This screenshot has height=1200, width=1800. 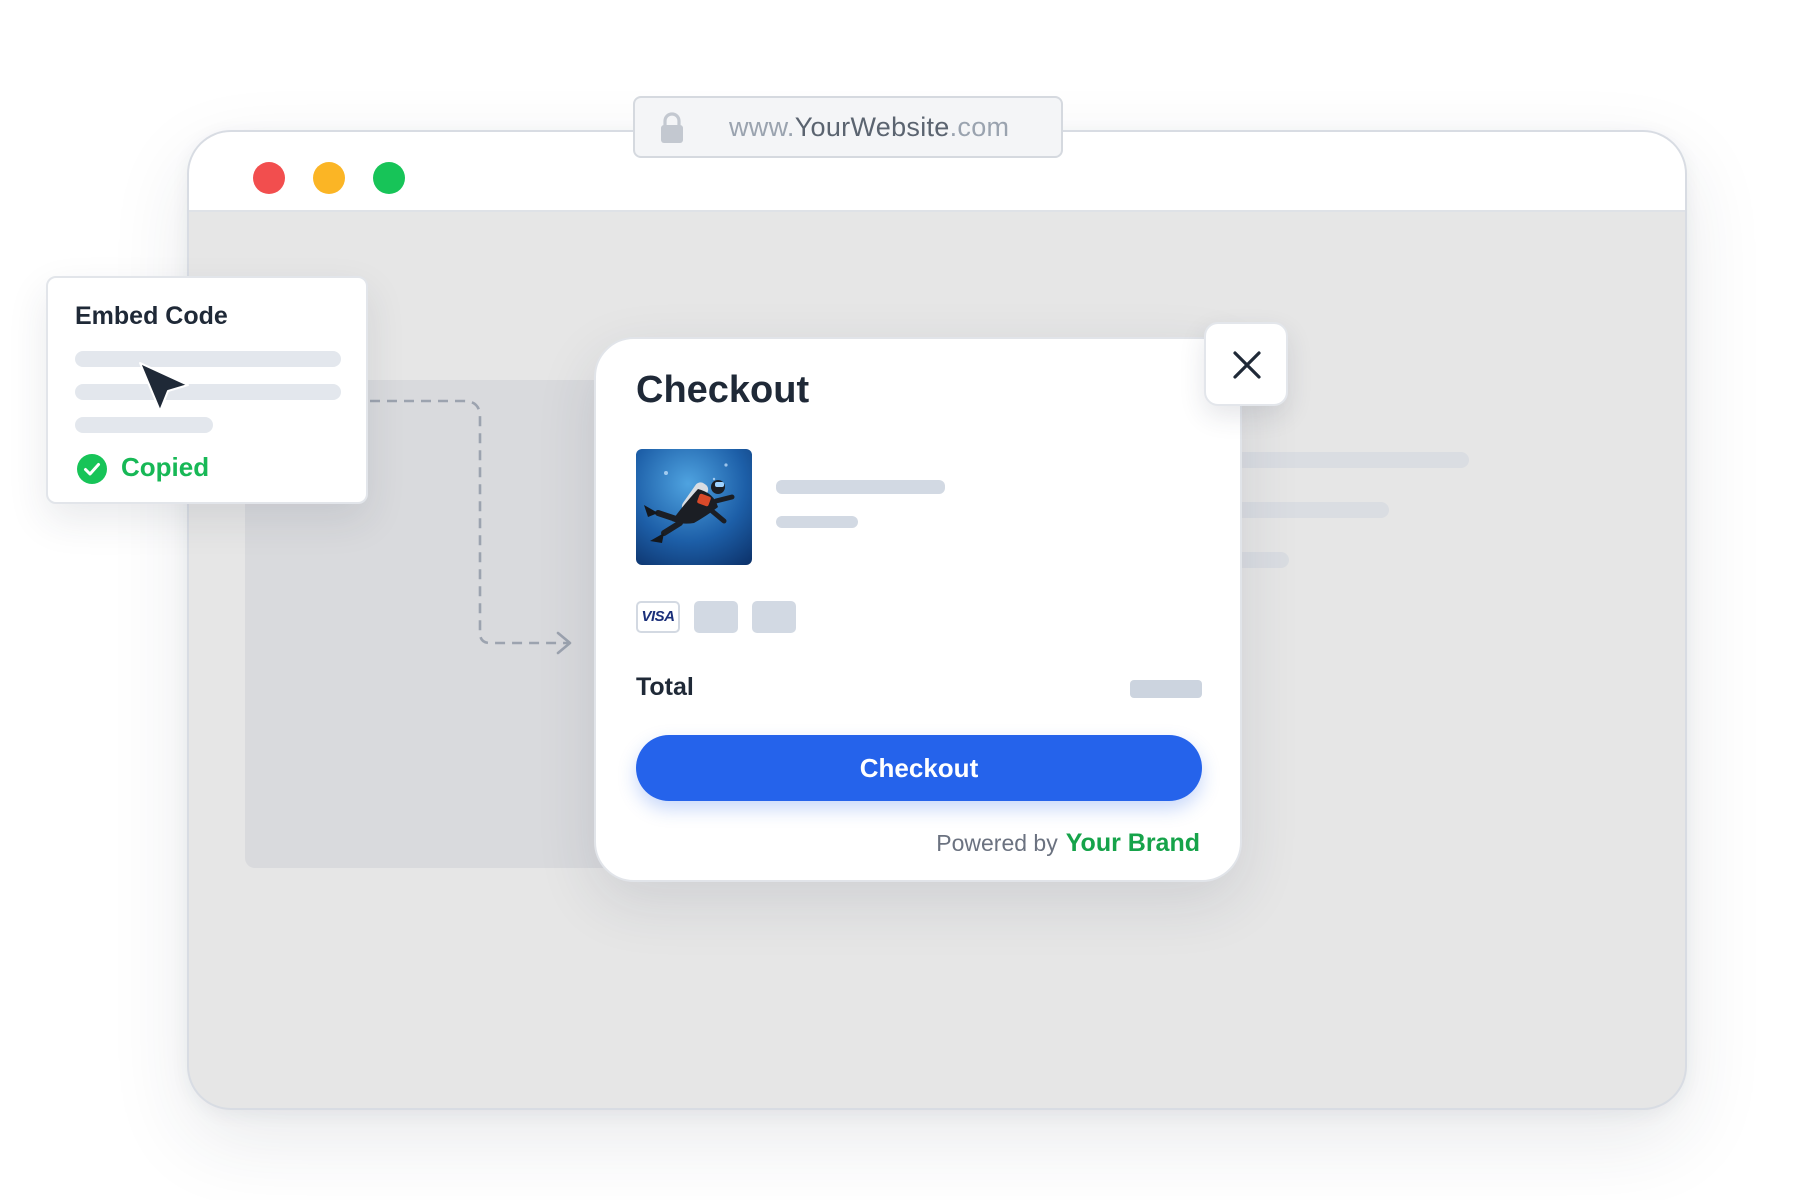 I want to click on copied-label: Copied, so click(x=165, y=467).